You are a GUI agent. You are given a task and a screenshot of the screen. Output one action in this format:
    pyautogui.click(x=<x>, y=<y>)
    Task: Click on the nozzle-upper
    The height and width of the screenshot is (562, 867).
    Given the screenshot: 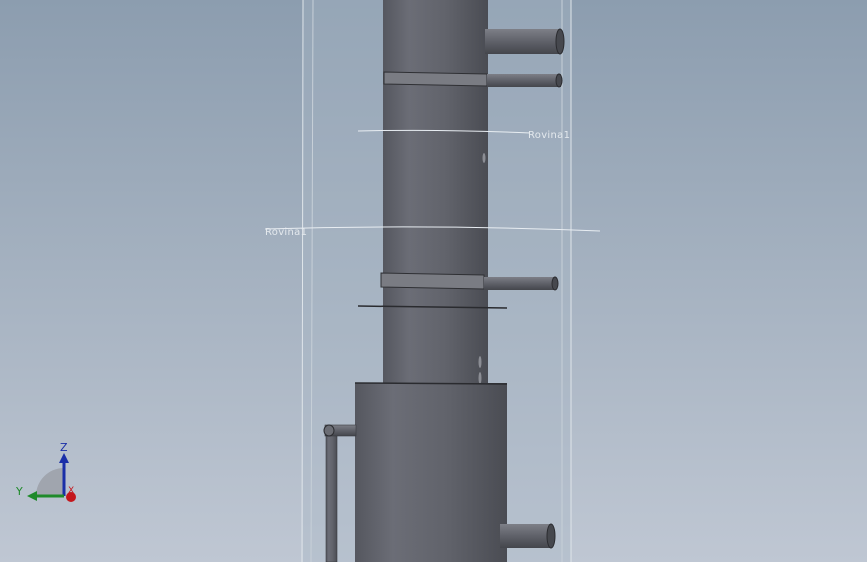 What is the action you would take?
    pyautogui.click(x=524, y=80)
    